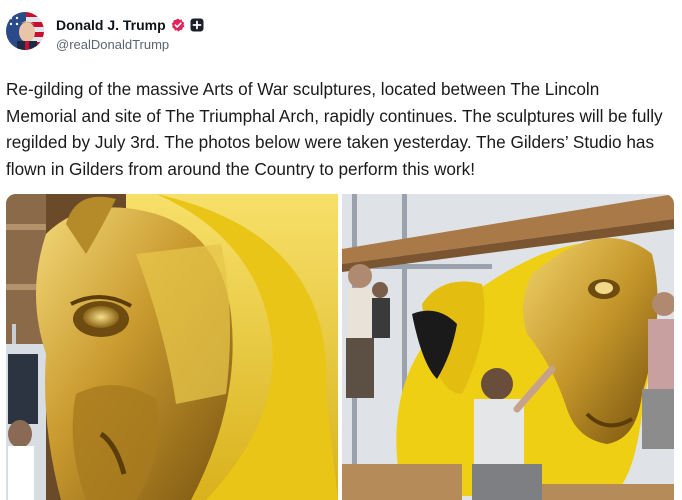 The image size is (682, 500). I want to click on plus-badge-icon, so click(197, 25).